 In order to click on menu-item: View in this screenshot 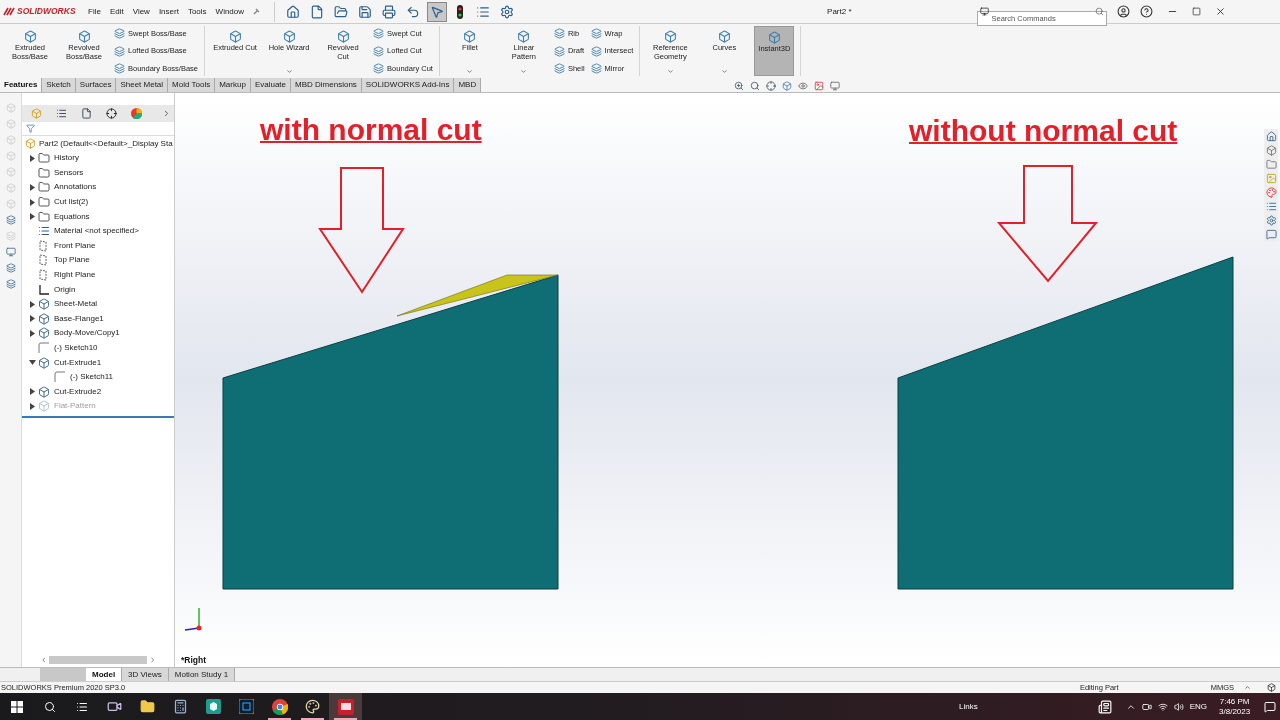, I will do `click(141, 11)`.